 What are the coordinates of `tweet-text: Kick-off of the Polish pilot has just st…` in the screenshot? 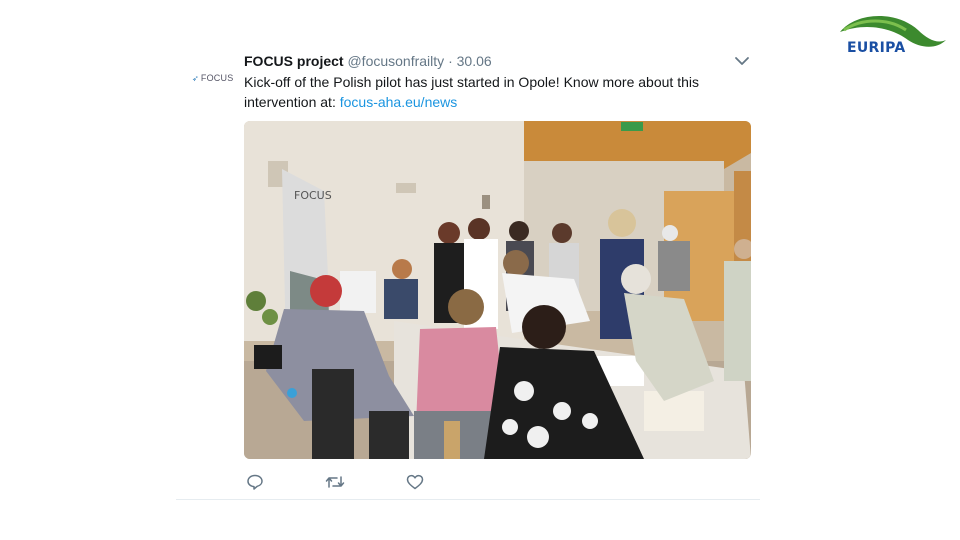 It's located at (484, 92).